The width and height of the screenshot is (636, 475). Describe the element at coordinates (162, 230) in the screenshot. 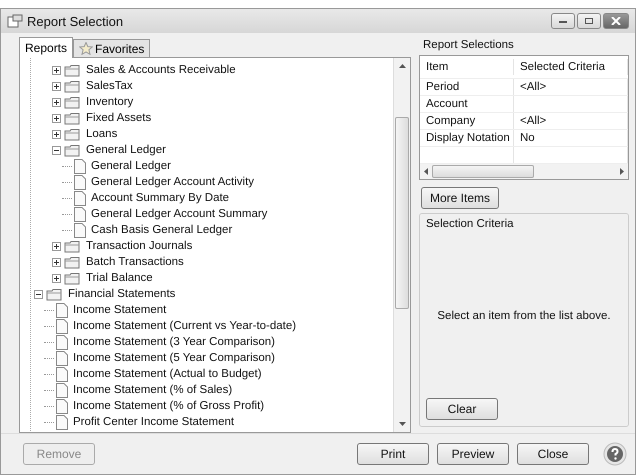

I see `tree-item: Cash Basis General Ledger` at that location.